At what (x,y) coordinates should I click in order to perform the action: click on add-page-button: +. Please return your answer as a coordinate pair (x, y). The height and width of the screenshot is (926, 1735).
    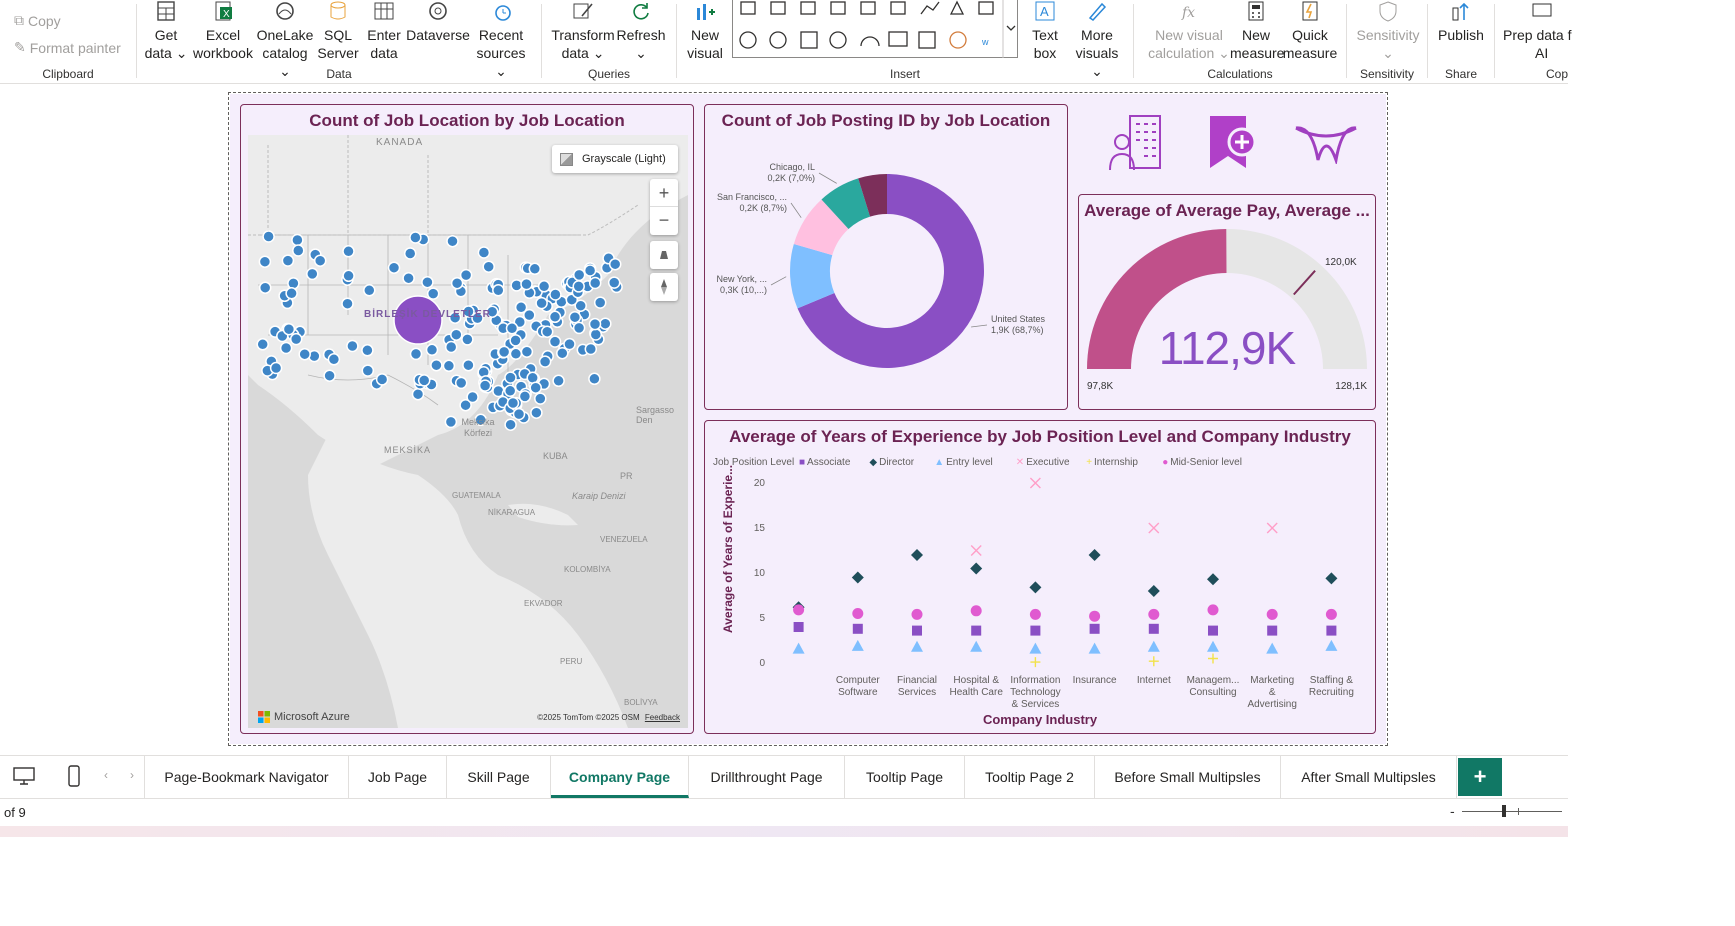
    Looking at the image, I should click on (1480, 777).